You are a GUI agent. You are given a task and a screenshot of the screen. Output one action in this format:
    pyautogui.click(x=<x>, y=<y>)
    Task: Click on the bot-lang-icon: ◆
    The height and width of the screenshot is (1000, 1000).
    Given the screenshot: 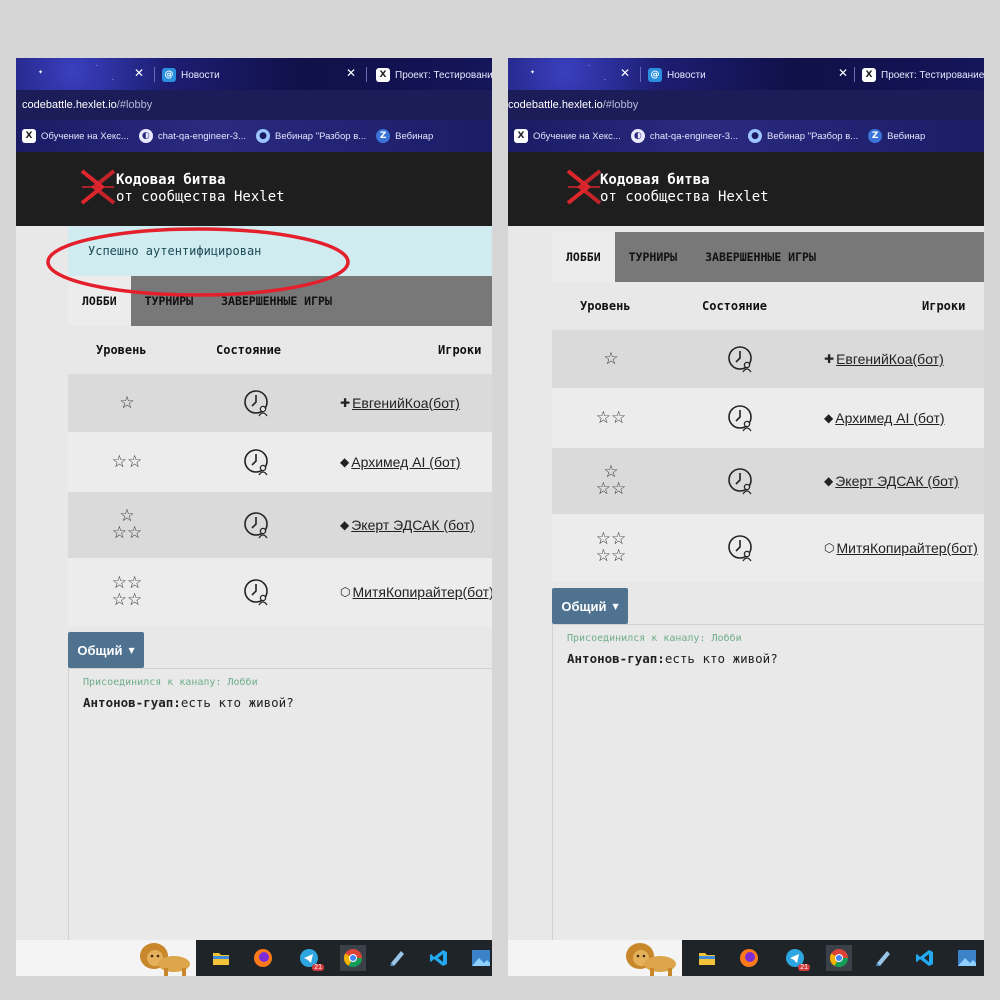 What is the action you would take?
    pyautogui.click(x=829, y=418)
    